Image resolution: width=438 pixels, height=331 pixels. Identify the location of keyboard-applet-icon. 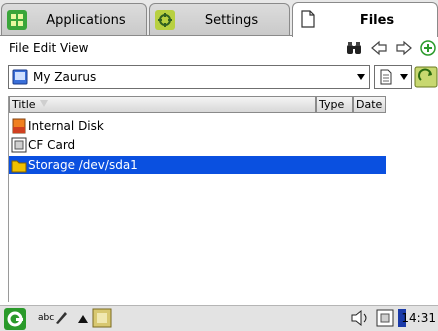
(102, 318).